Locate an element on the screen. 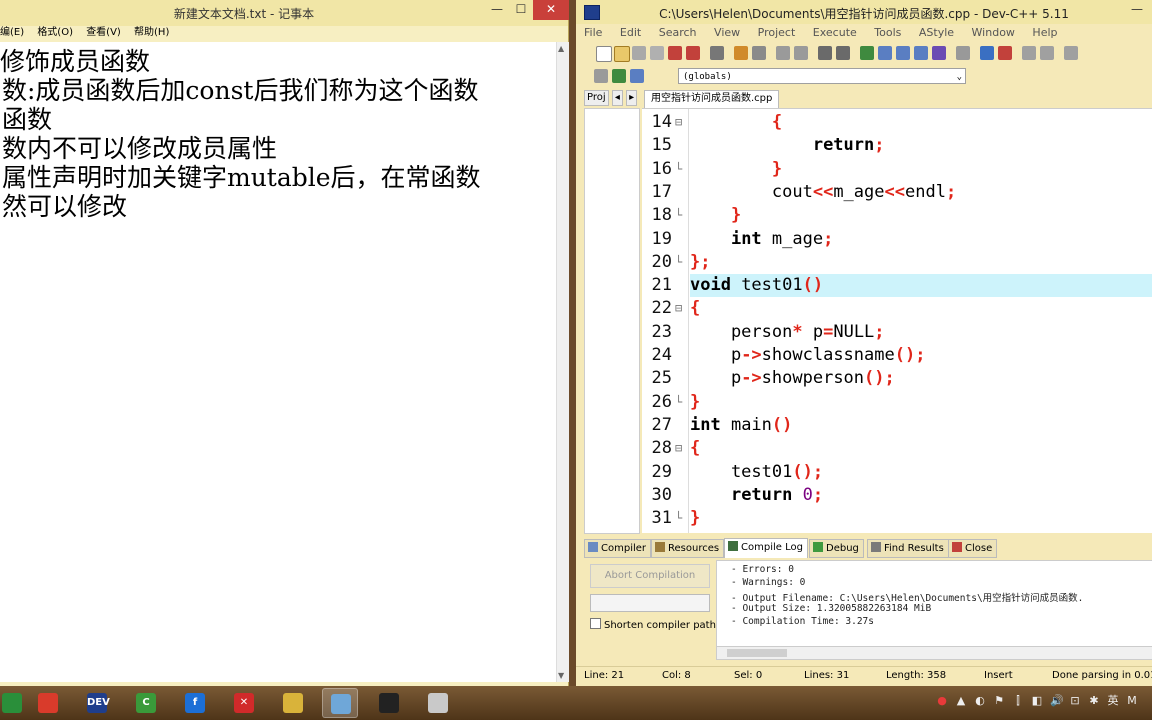  stop-execution-icon is located at coordinates (963, 53).